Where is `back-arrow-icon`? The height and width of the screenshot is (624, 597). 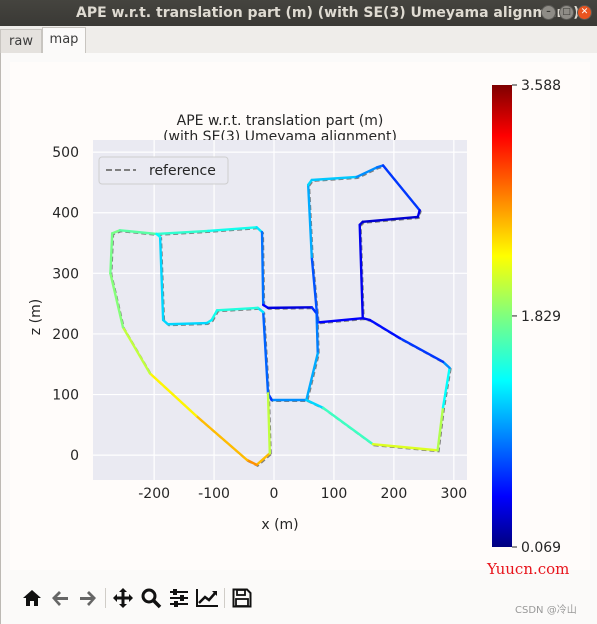 back-arrow-icon is located at coordinates (60, 598).